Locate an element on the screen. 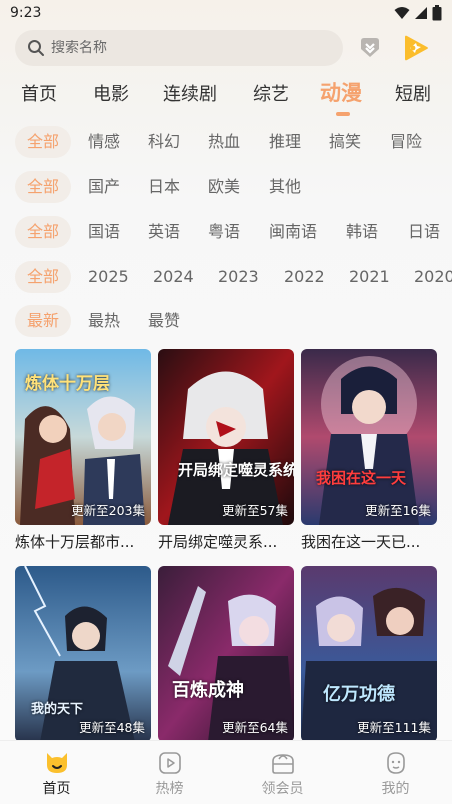 Image resolution: width=452 pixels, height=804 pixels. year-chip: 2025 is located at coordinates (108, 277).